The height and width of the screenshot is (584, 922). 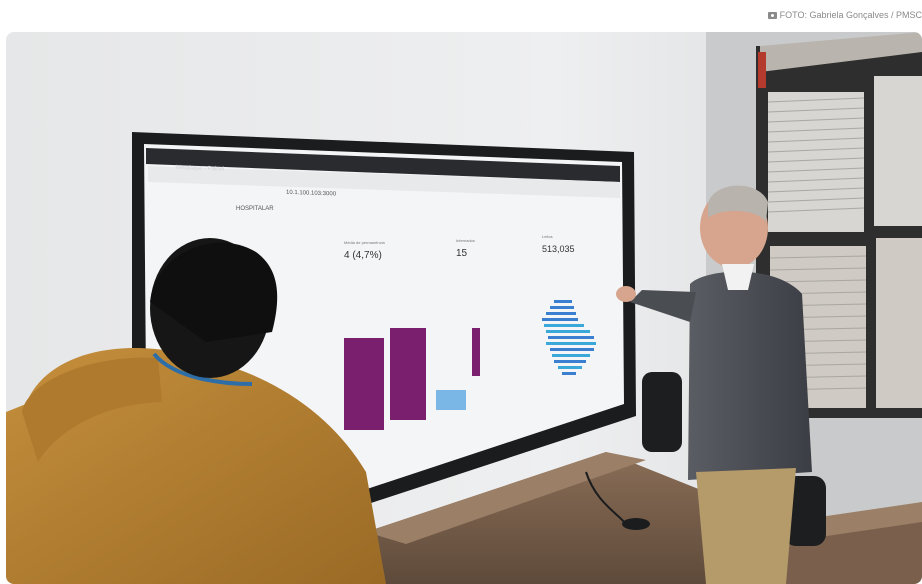 What do you see at coordinates (850, 15) in the screenshot?
I see `photo-credit-text: FOTO: Gabriela Gonçalves / PMSC` at bounding box center [850, 15].